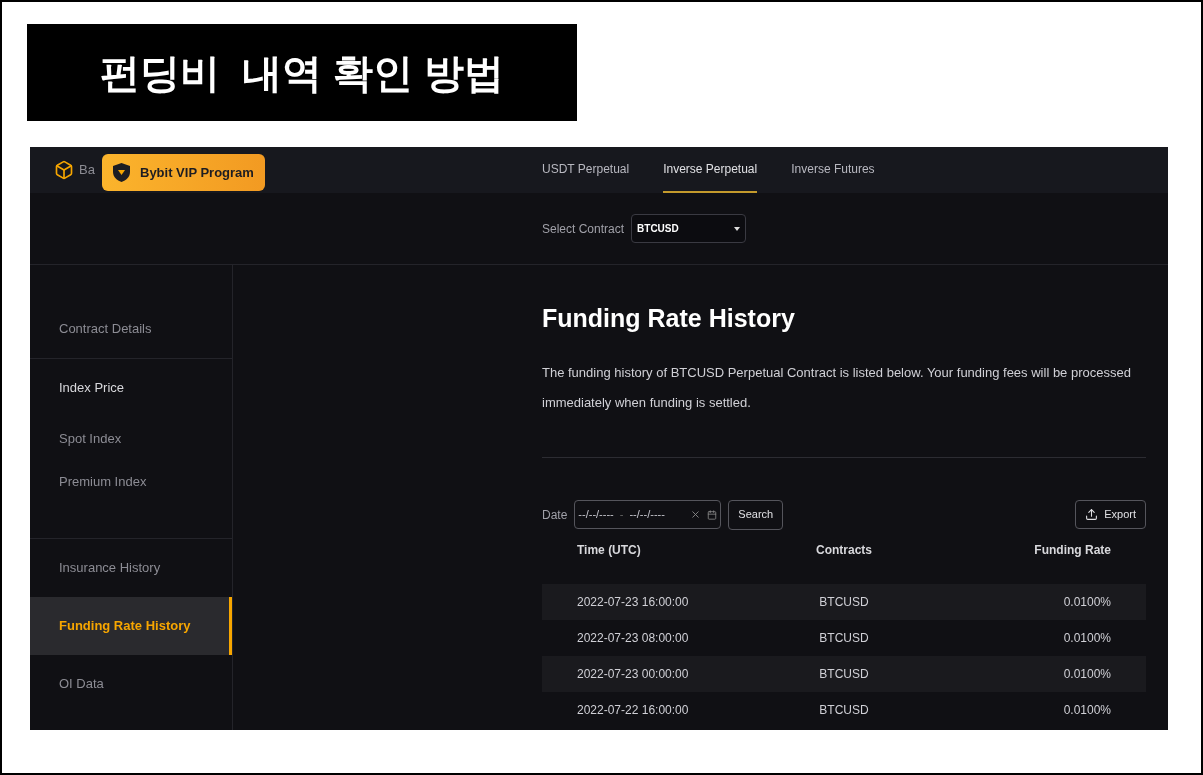  I want to click on table-cell-text: 2022-07-23 08:00:00, so click(633, 638).